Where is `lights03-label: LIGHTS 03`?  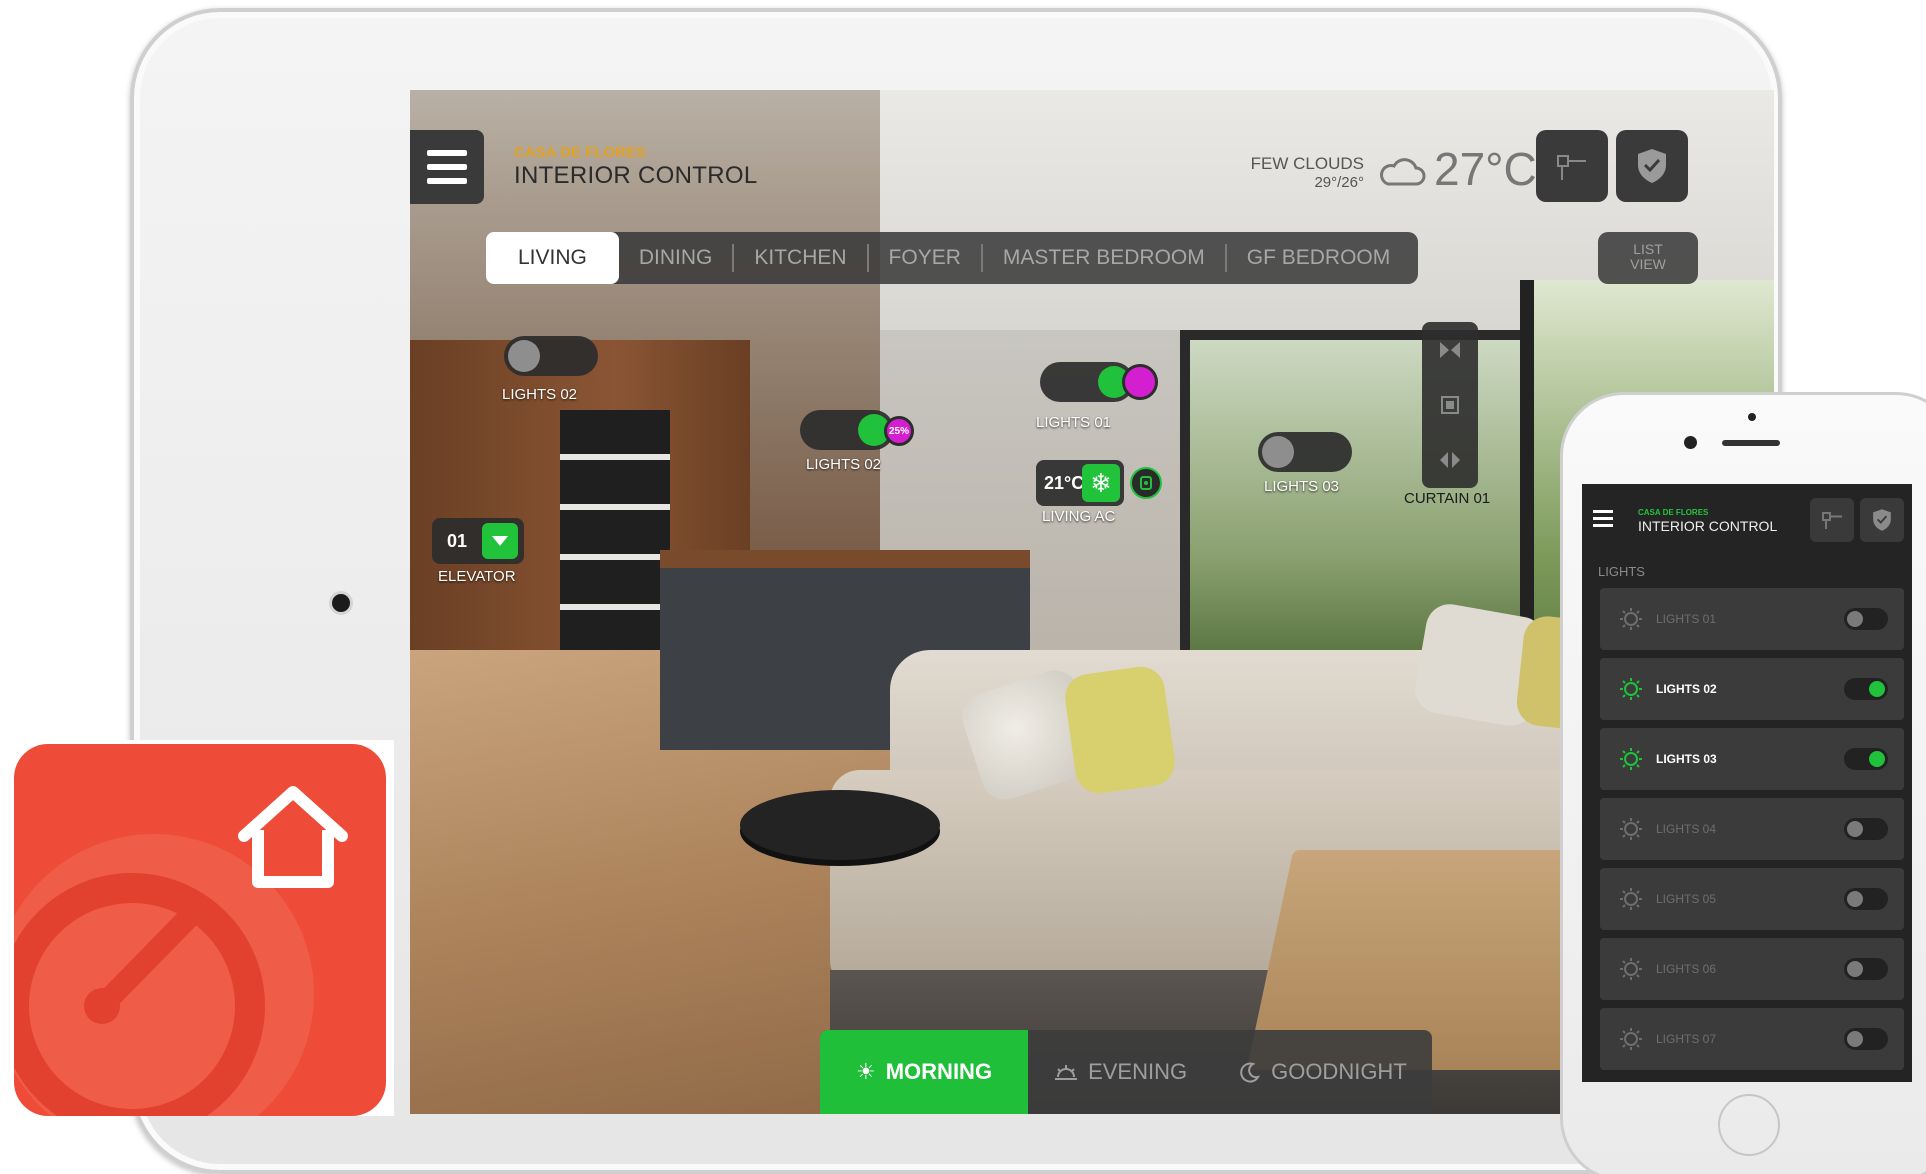 lights03-label: LIGHTS 03 is located at coordinates (1302, 486).